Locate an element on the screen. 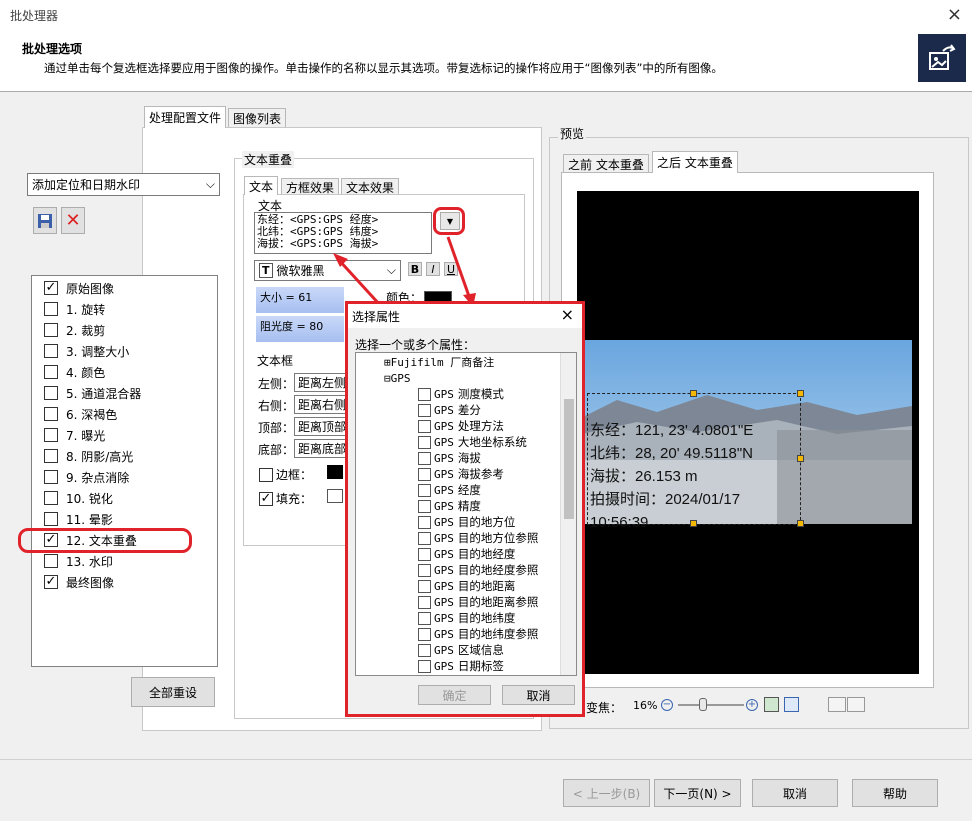  tree-item: GPS 大地坐标系统 is located at coordinates (472, 442).